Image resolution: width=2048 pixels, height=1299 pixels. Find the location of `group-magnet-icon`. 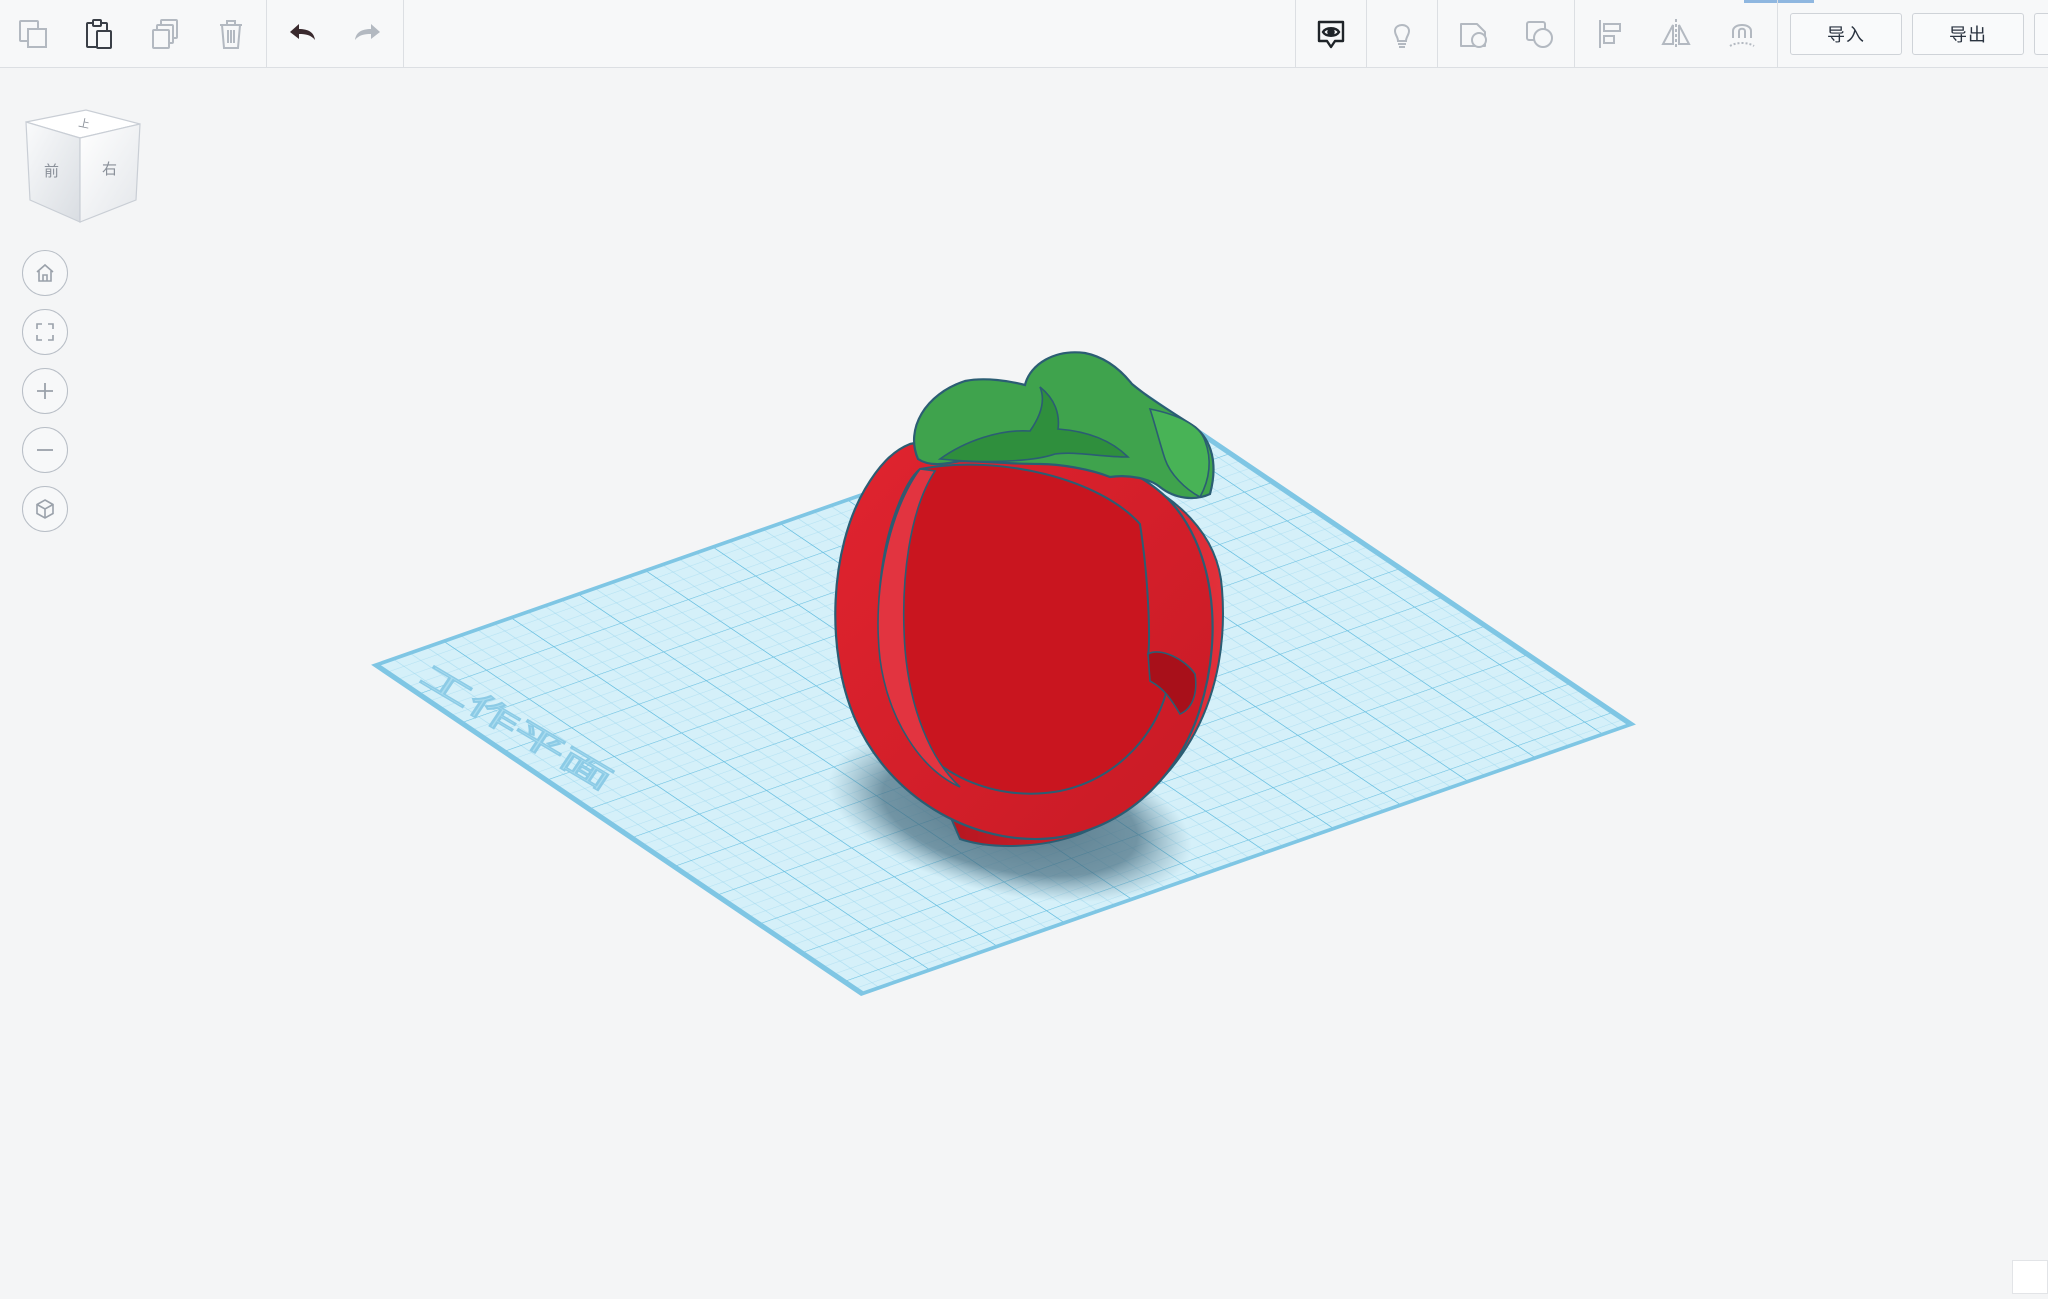

group-magnet-icon is located at coordinates (1742, 34).